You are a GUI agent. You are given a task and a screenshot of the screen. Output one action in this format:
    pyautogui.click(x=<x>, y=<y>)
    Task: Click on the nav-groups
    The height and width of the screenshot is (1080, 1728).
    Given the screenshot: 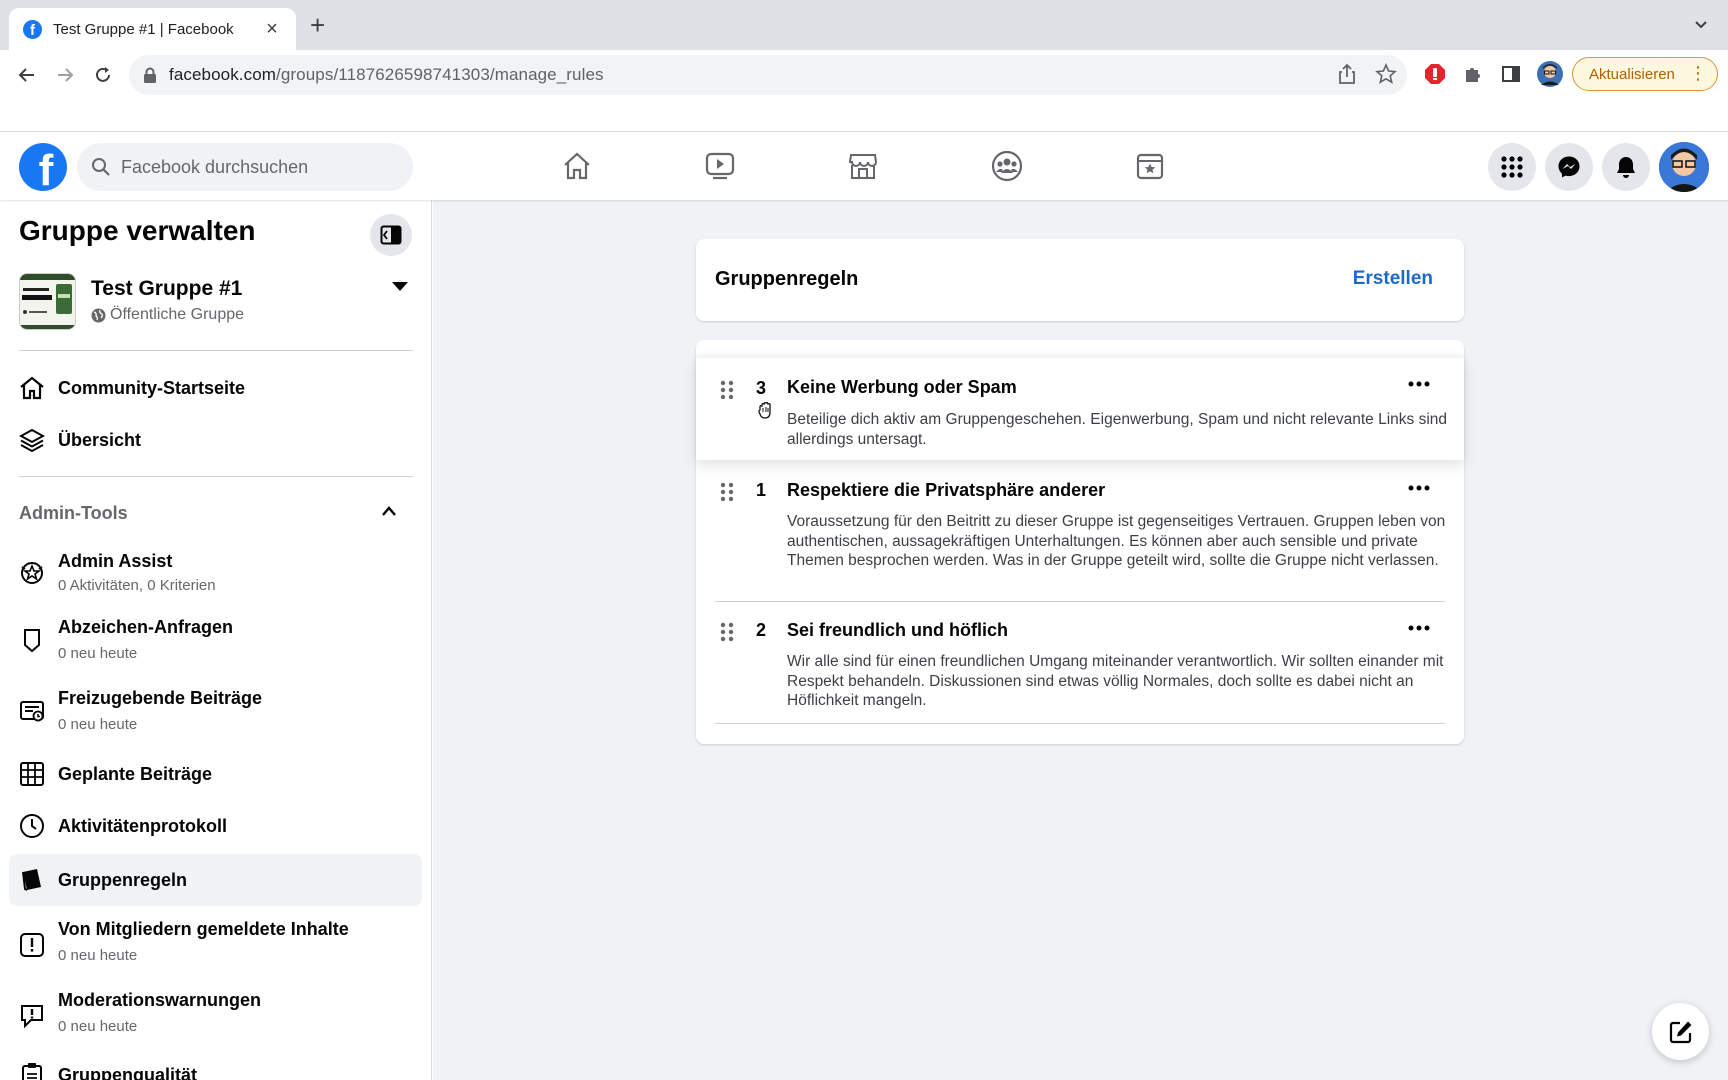 What is the action you would take?
    pyautogui.click(x=1007, y=166)
    